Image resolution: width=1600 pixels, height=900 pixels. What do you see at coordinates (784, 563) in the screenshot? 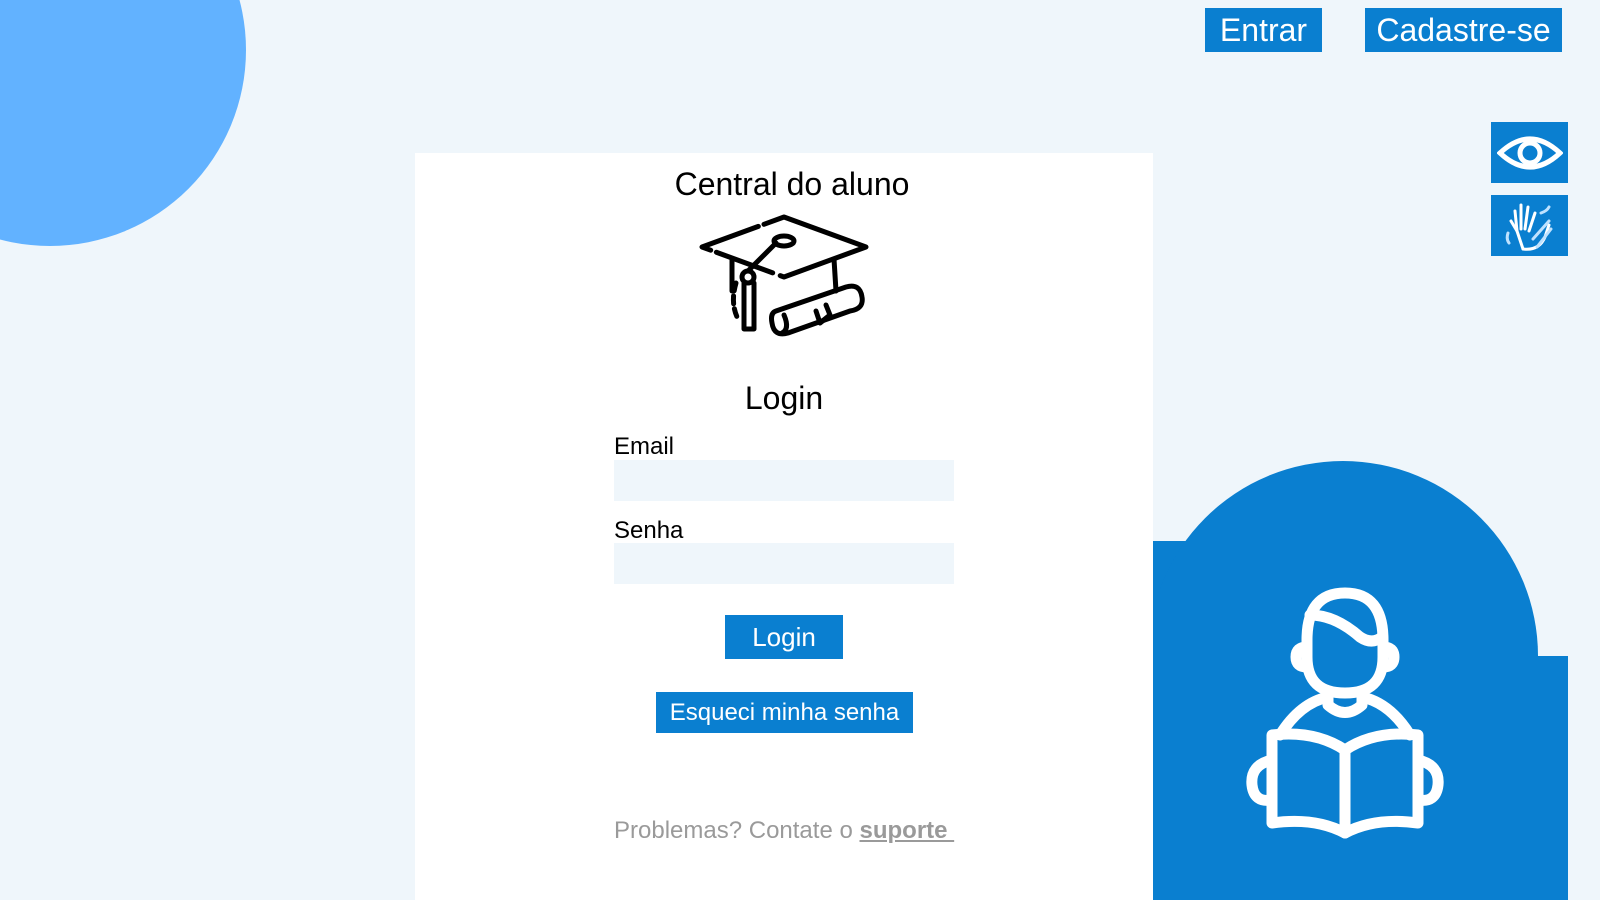
I see `password-field` at bounding box center [784, 563].